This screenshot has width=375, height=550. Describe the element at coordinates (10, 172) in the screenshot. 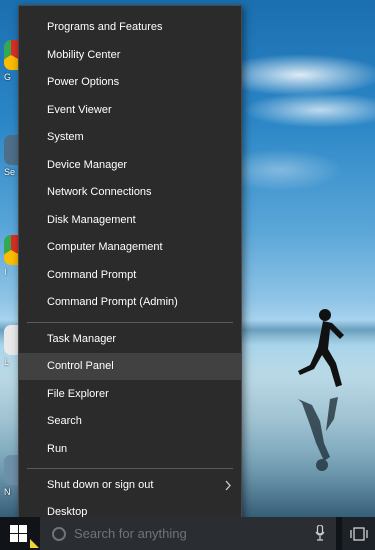

I see `desktop-shortcut-label: Se` at that location.